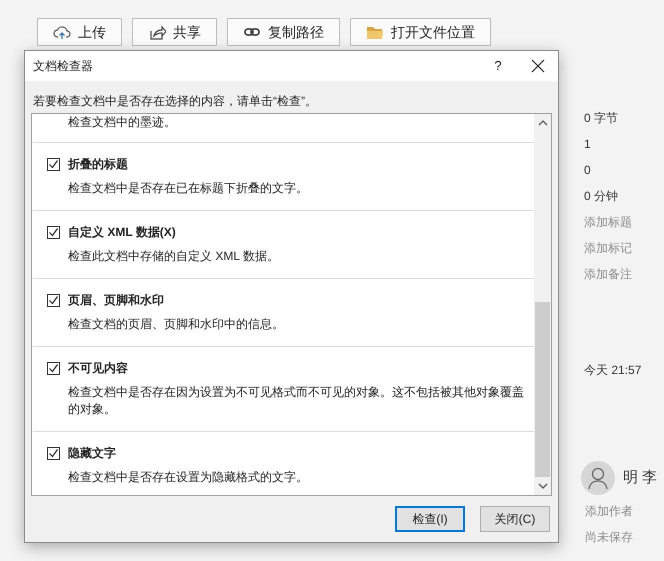 The height and width of the screenshot is (561, 664). I want to click on modified-date: 今天 21:57, so click(613, 370).